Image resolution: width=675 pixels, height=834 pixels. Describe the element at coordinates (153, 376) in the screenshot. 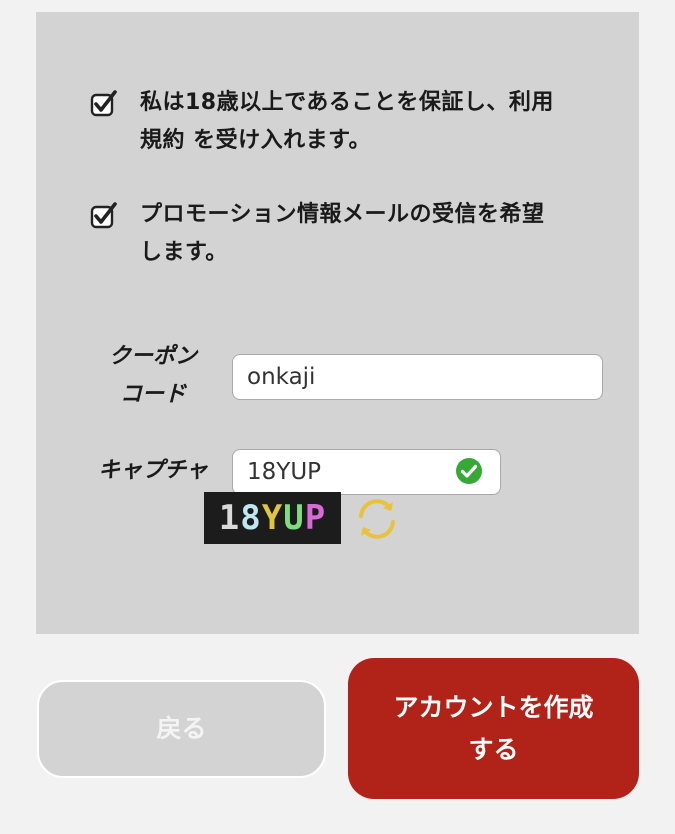

I see `coupon-code-label: クーポン コード` at that location.